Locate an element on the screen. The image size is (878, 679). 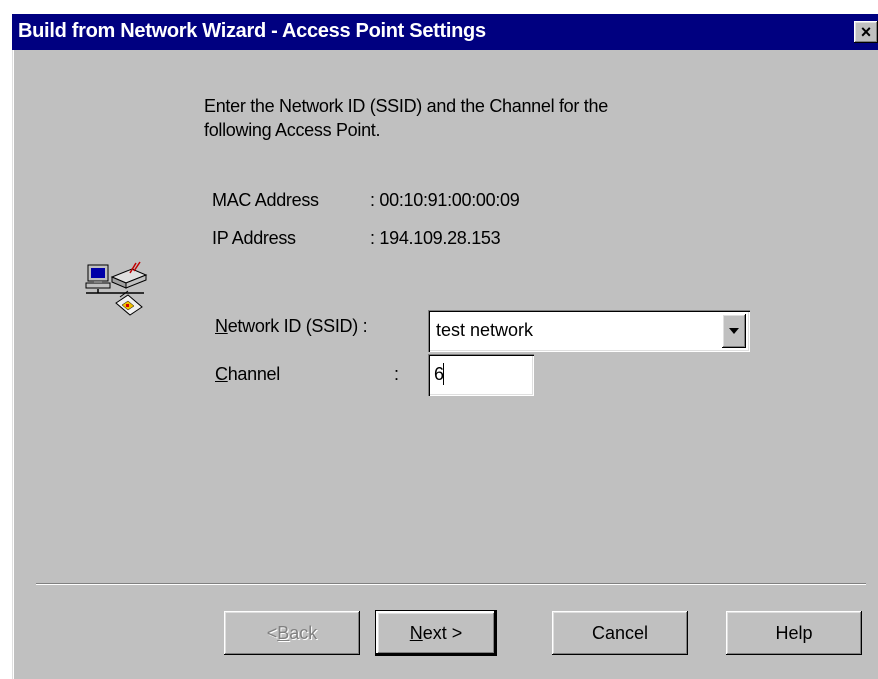
help-button: Help is located at coordinates (794, 633).